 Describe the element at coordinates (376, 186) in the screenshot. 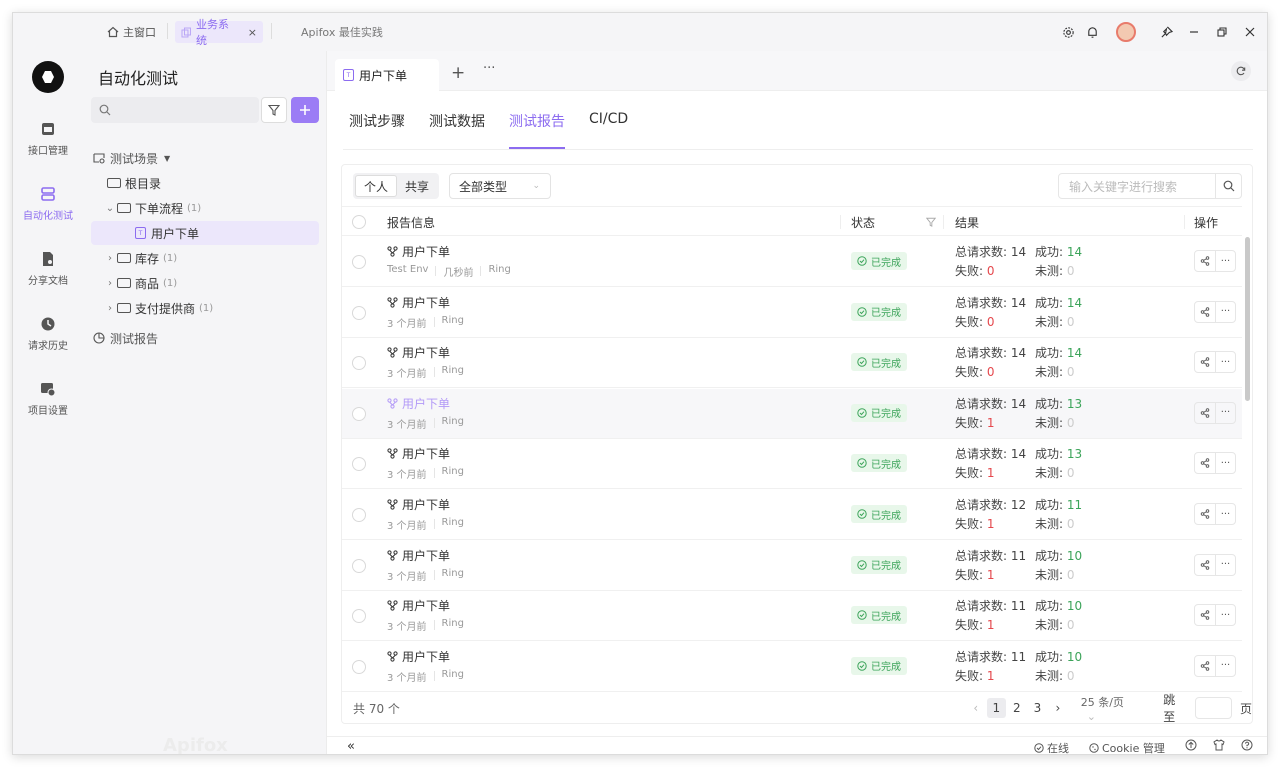

I see `scope-personal-button: 个人` at that location.